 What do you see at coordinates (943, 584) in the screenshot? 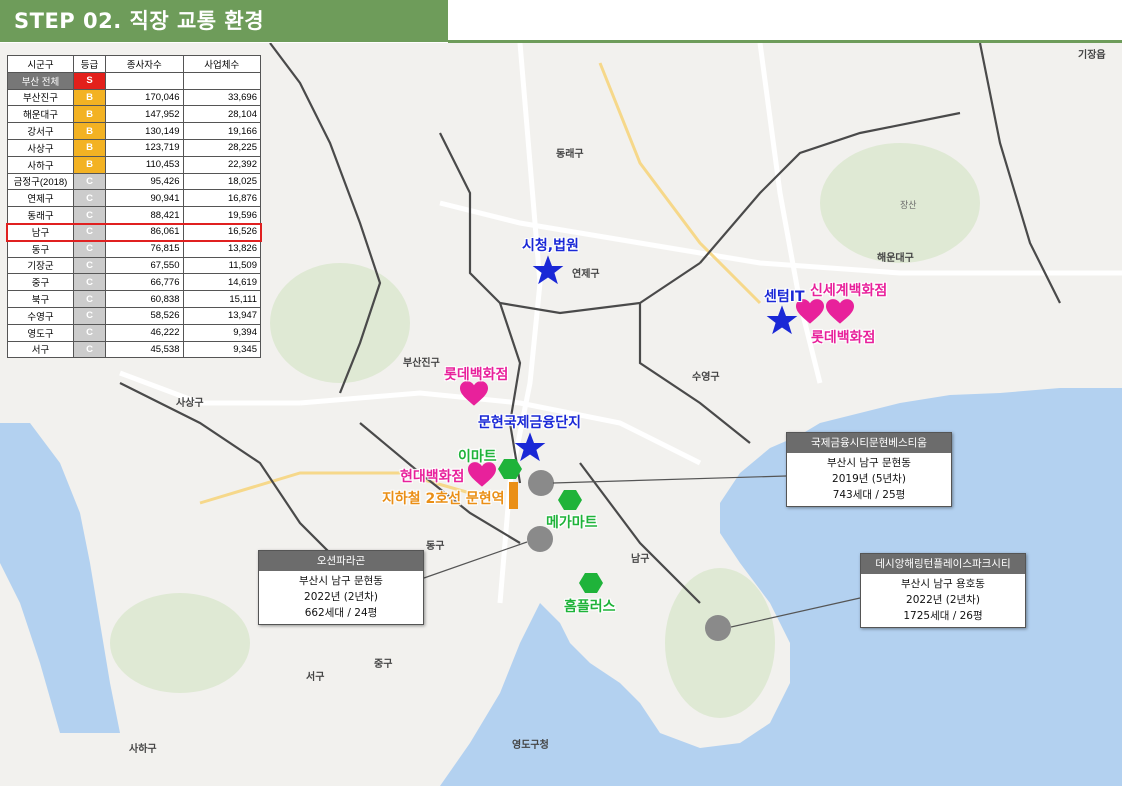
I see `infobox-address: 부산시 남구 용호동` at bounding box center [943, 584].